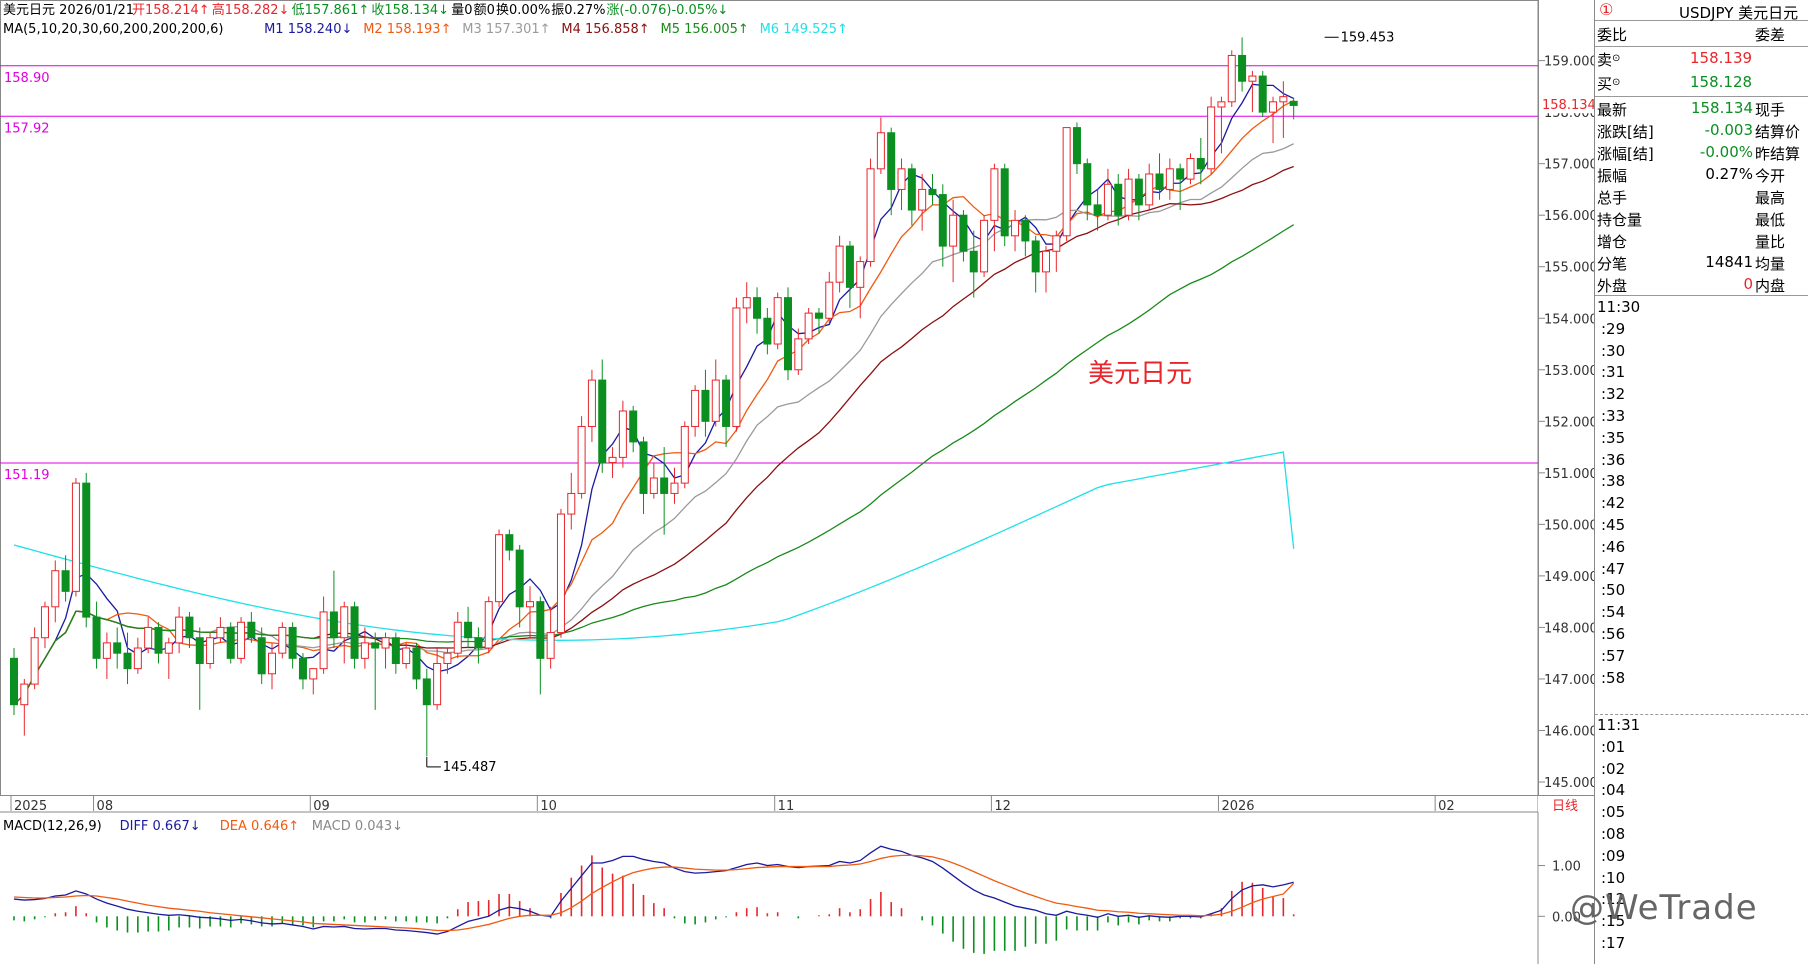 The height and width of the screenshot is (964, 1808). I want to click on info-circle-icon: ①, so click(1606, 9).